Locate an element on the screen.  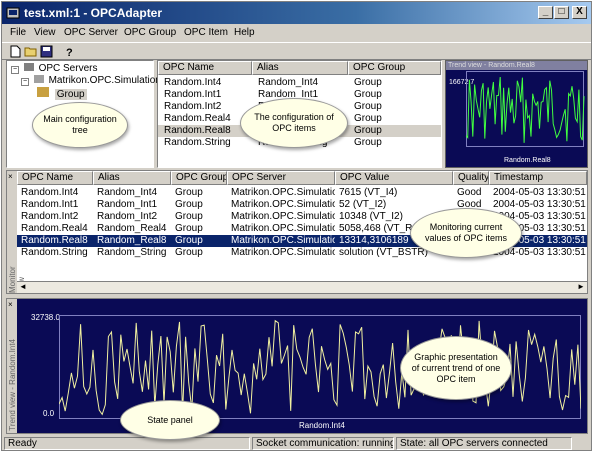
toolbar: ? is located at coordinates (296, 51).